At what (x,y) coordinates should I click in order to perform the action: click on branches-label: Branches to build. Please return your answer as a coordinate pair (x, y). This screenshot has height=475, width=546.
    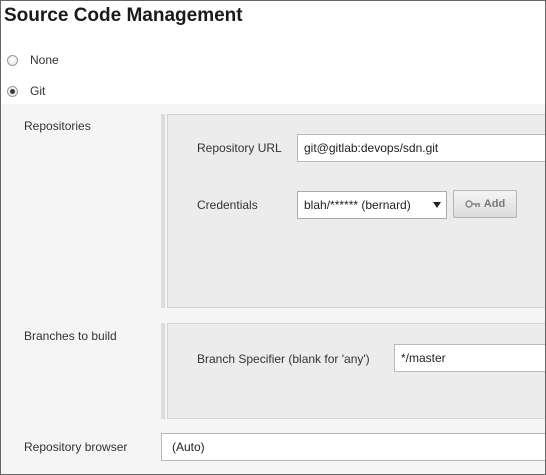
    Looking at the image, I should click on (70, 336).